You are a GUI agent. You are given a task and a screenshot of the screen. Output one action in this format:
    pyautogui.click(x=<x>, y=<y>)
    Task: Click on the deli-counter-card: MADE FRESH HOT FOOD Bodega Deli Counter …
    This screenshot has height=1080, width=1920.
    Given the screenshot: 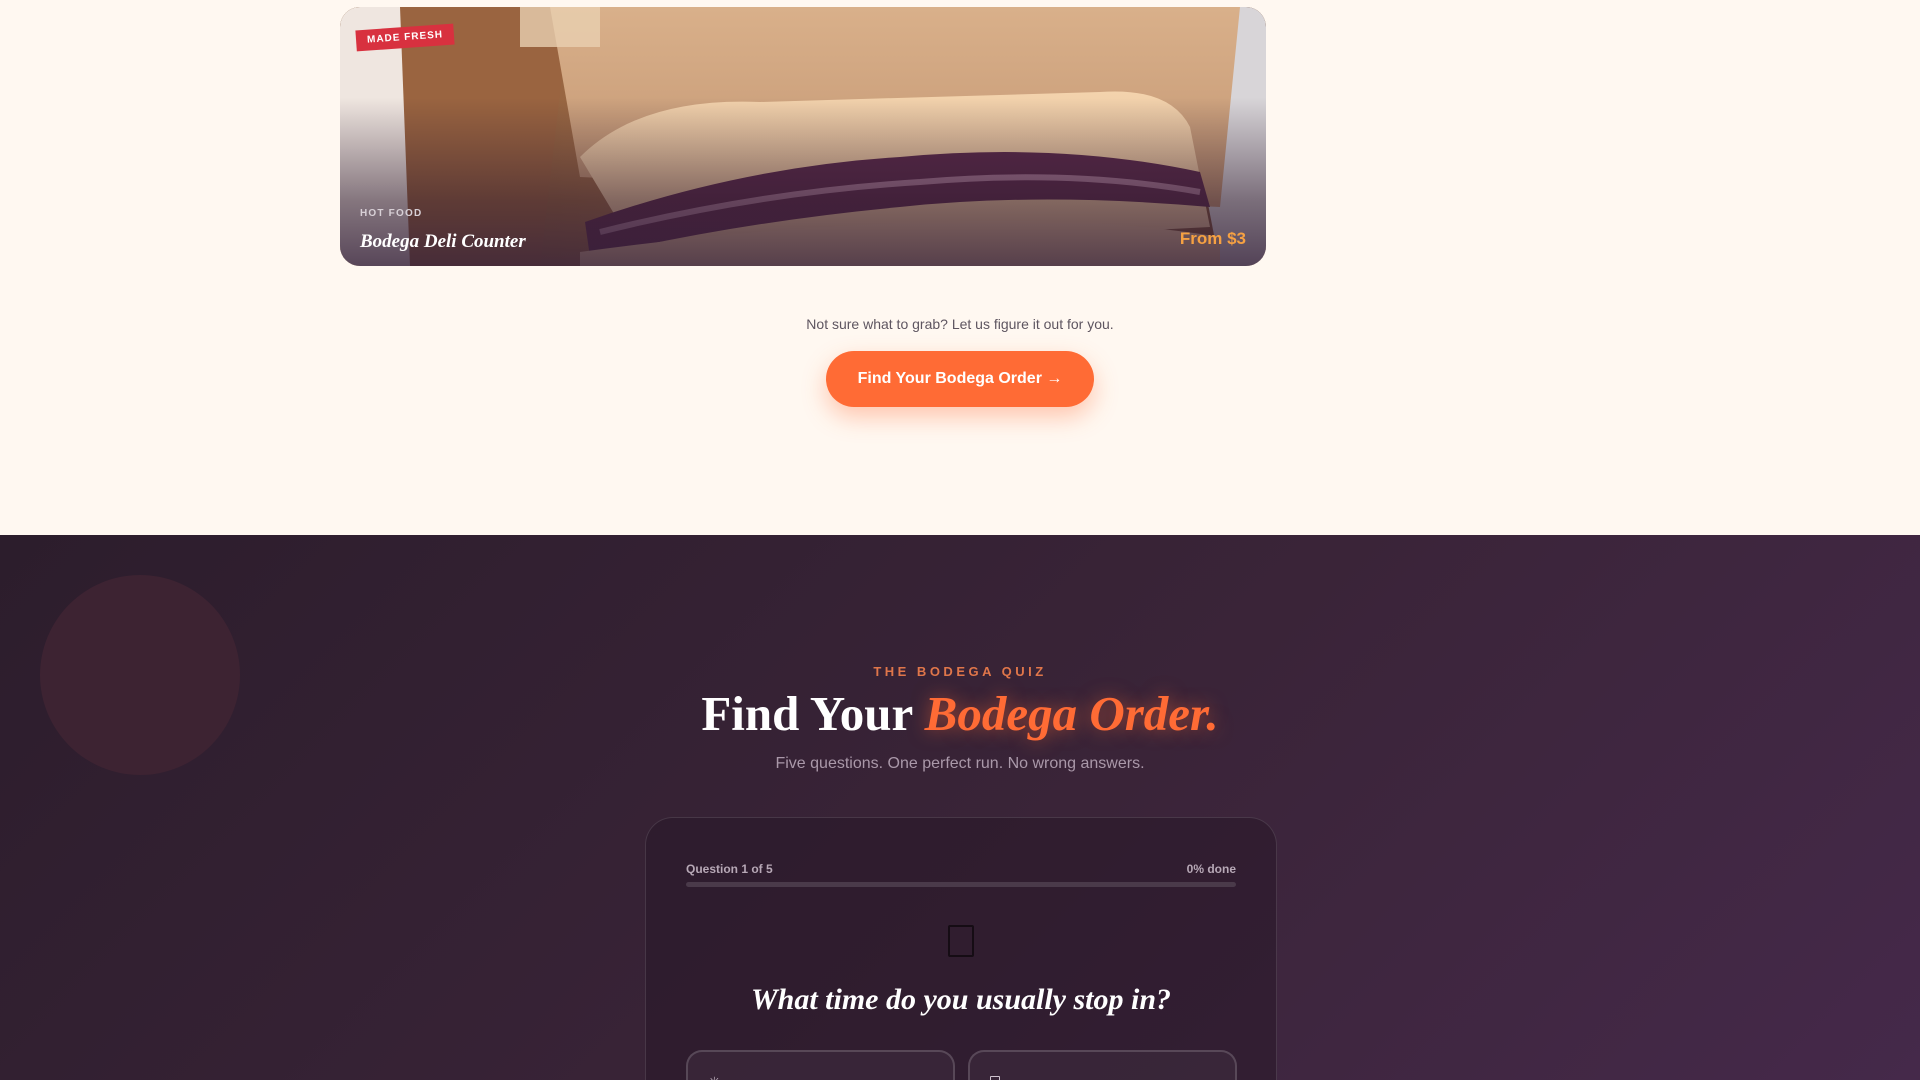 What is the action you would take?
    pyautogui.click(x=803, y=136)
    